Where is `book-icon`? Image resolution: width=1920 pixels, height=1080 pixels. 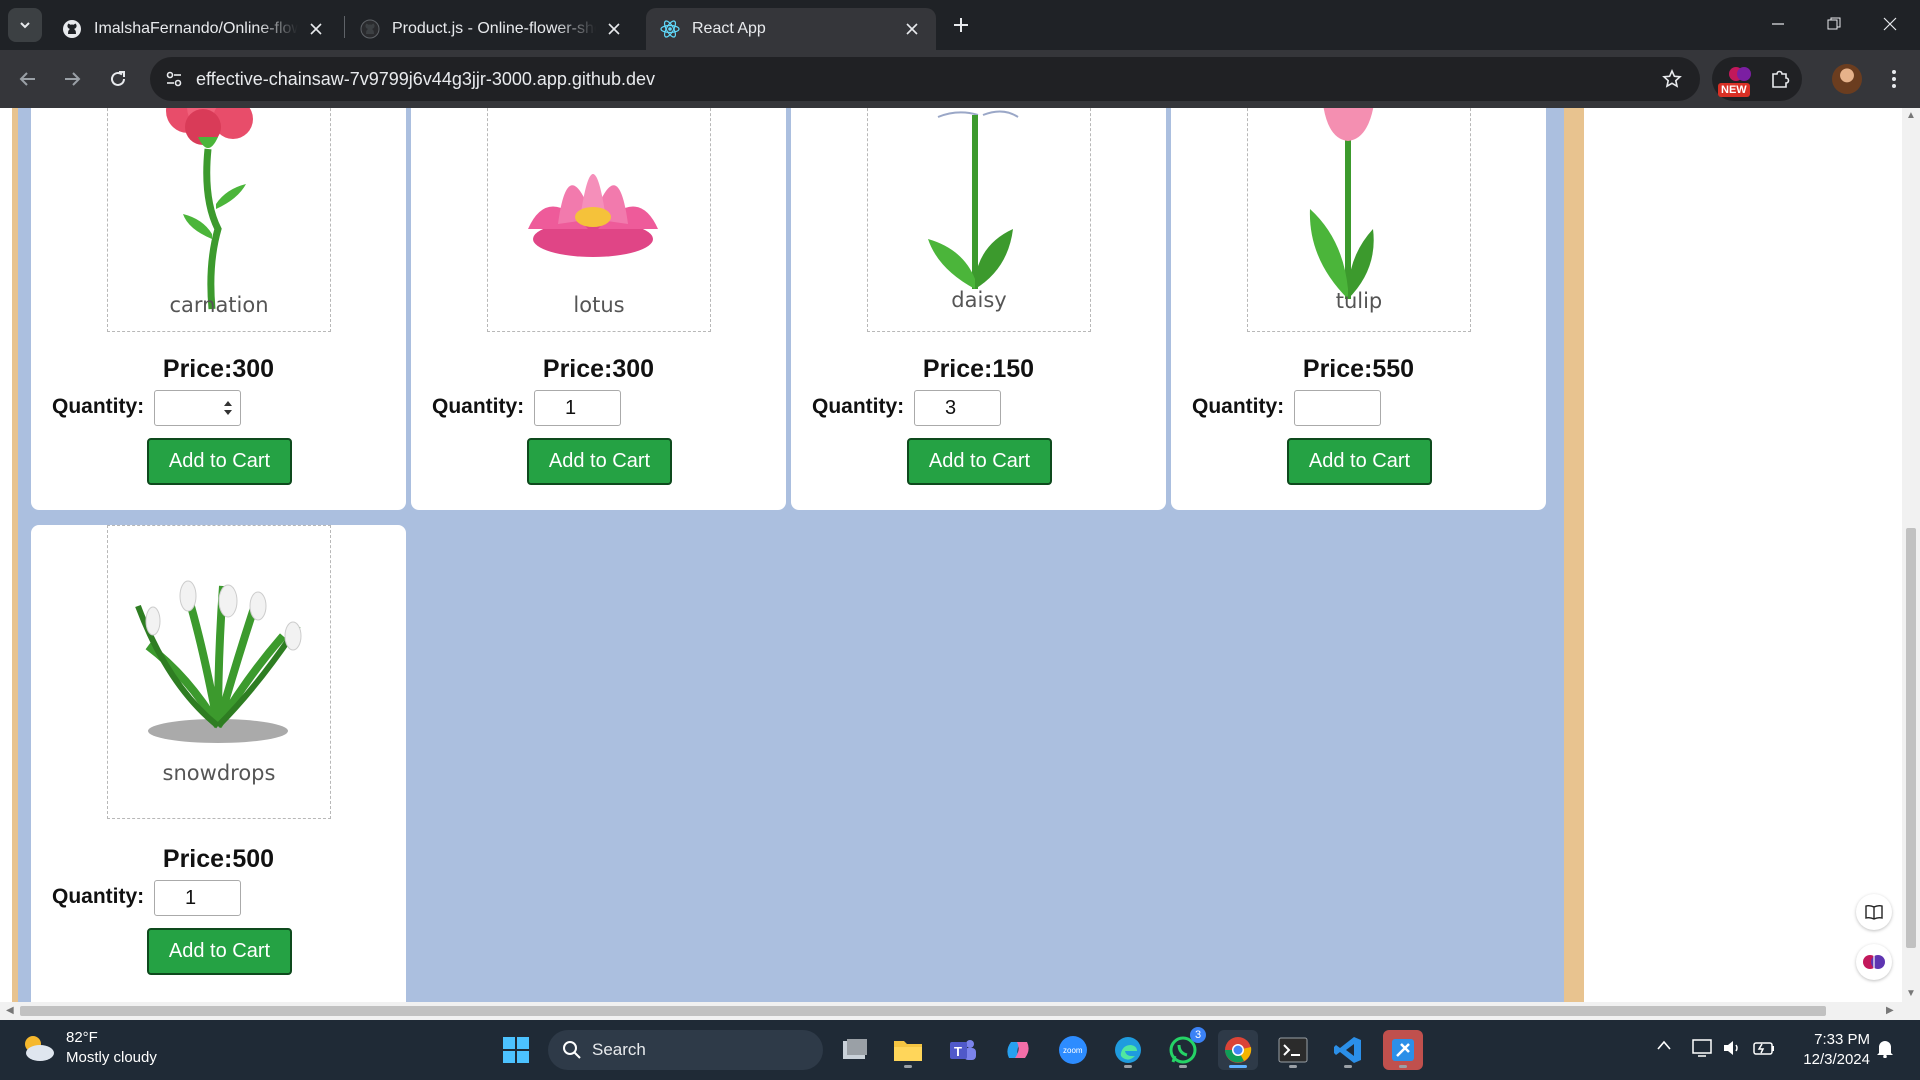
book-icon is located at coordinates (1874, 912).